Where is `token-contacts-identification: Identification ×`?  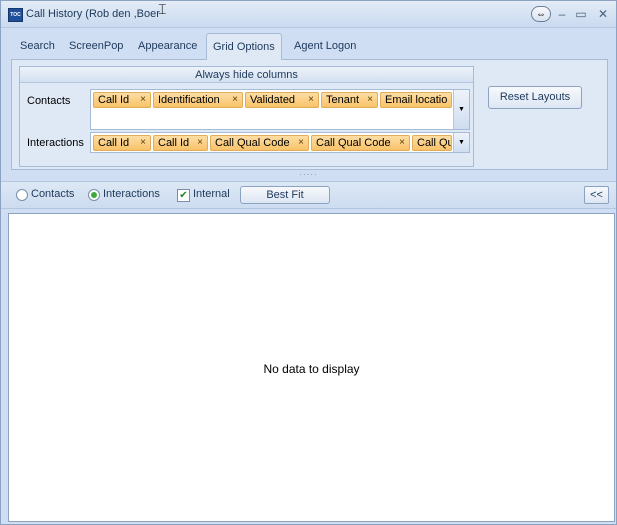
token-contacts-identification: Identification × is located at coordinates (198, 100).